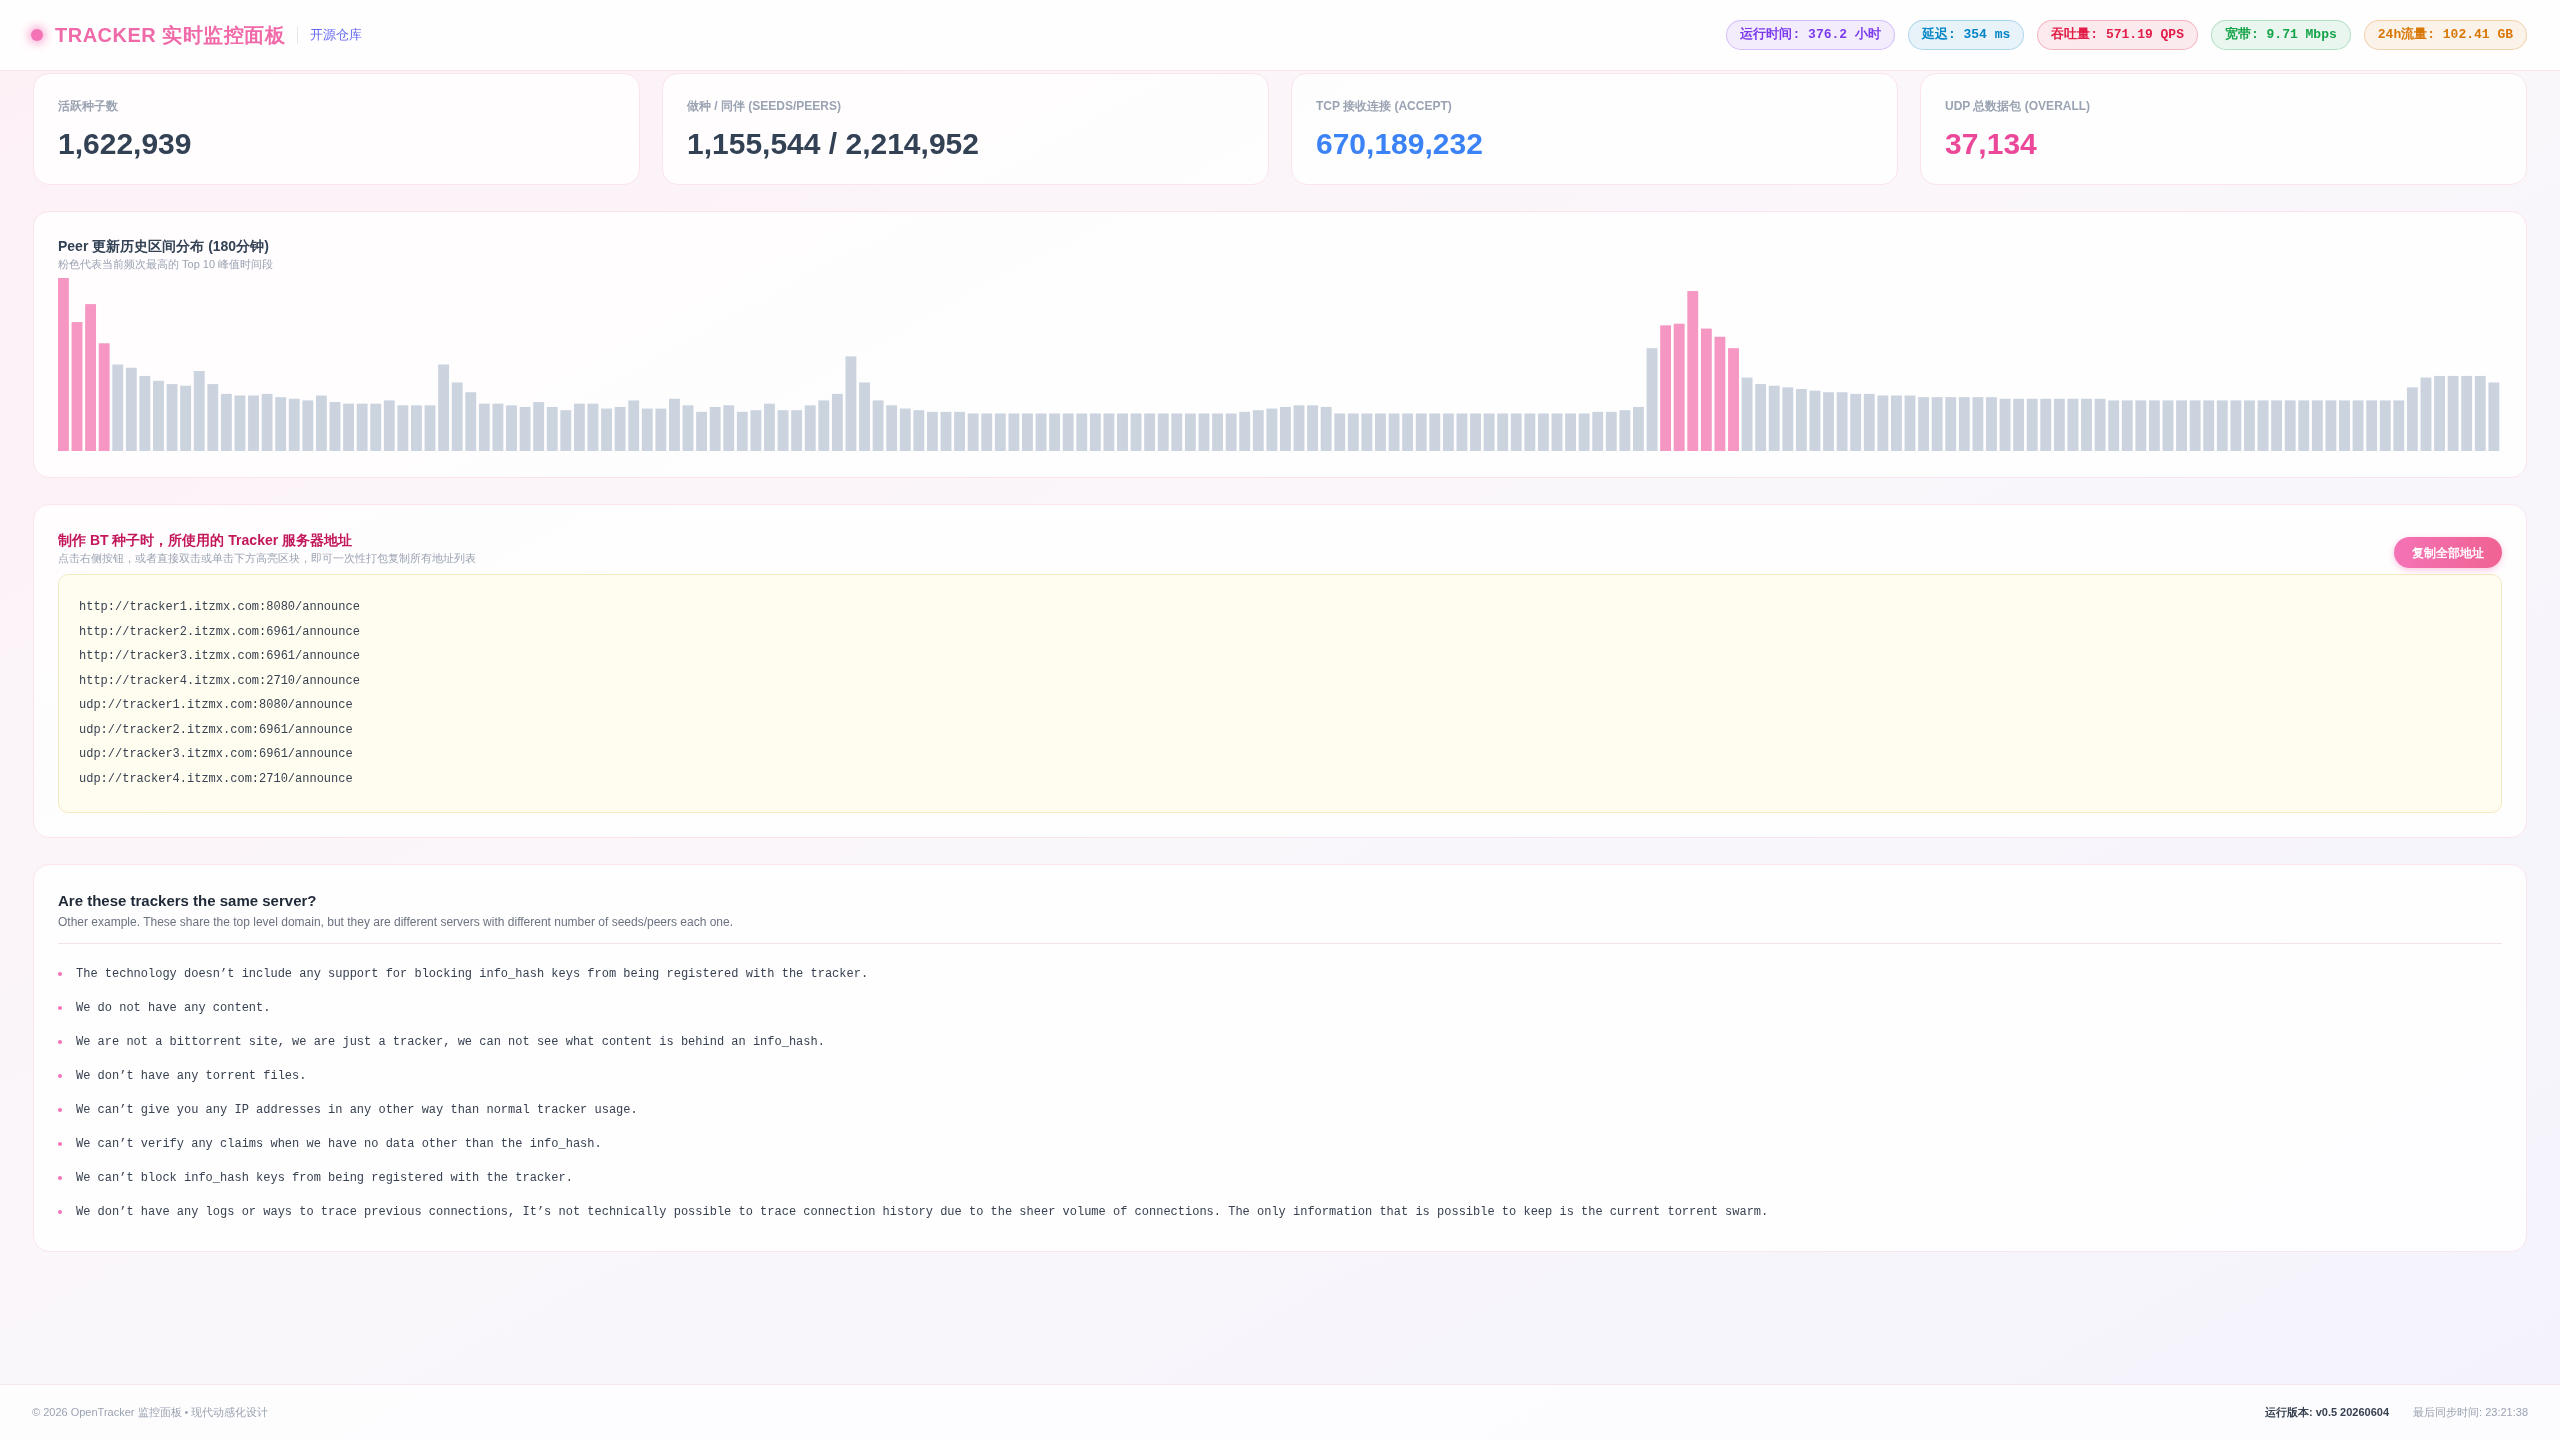 This screenshot has width=2560, height=1440. Describe the element at coordinates (125, 144) in the screenshot. I see `stat-value: 1,622,939` at that location.